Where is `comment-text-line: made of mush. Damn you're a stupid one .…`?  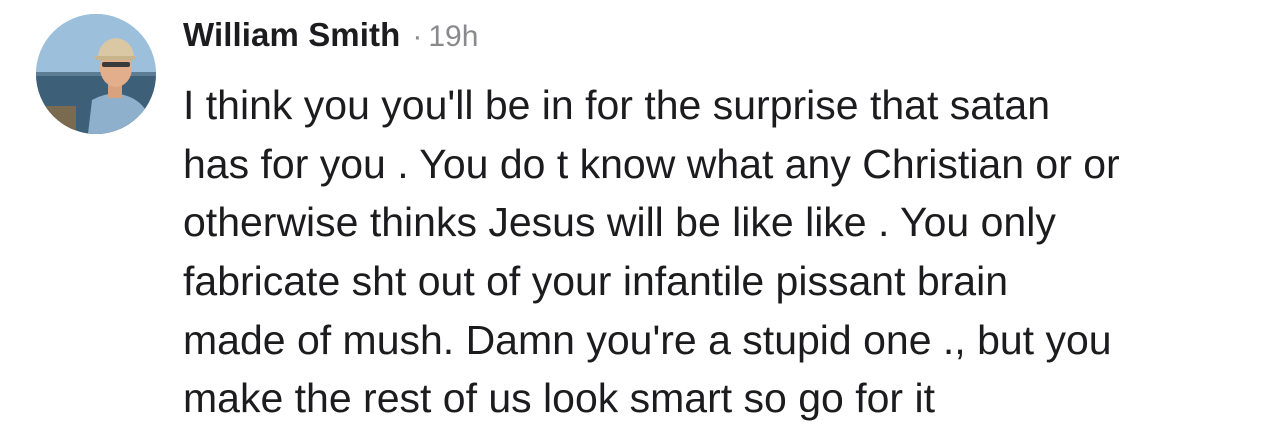 comment-text-line: made of mush. Damn you're a stupid one .… is located at coordinates (647, 339).